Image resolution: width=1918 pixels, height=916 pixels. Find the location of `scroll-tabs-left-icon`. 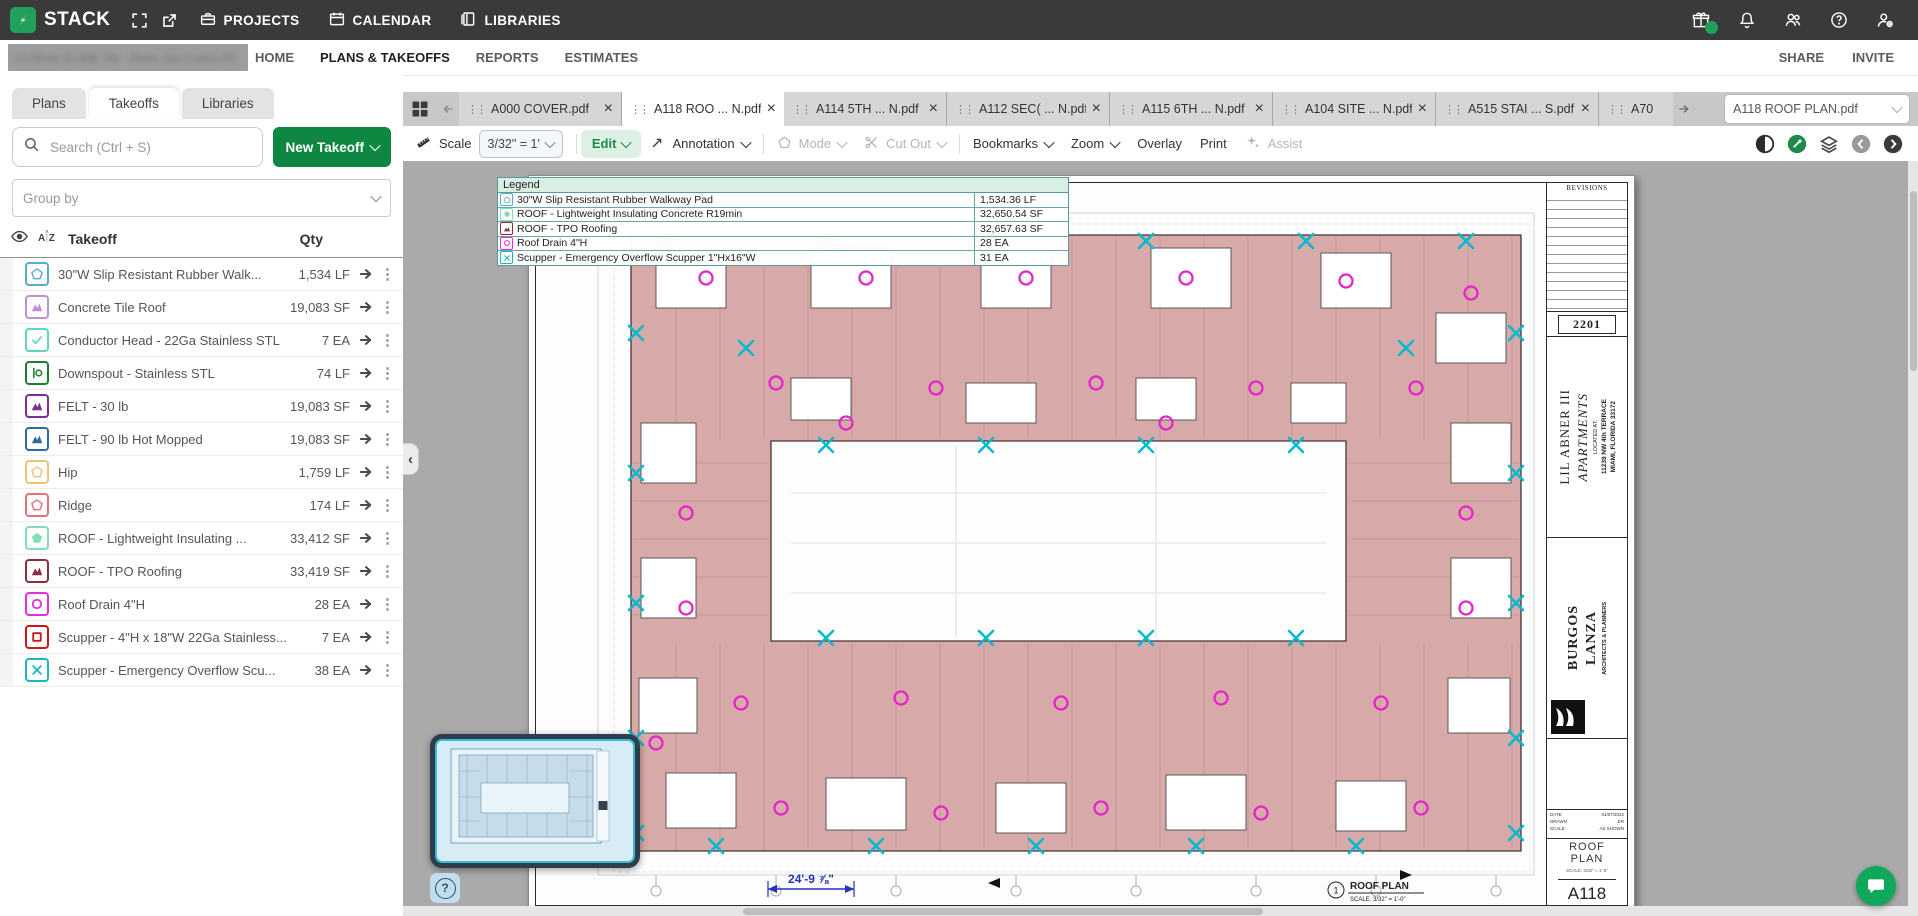

scroll-tabs-left-icon is located at coordinates (448, 109).